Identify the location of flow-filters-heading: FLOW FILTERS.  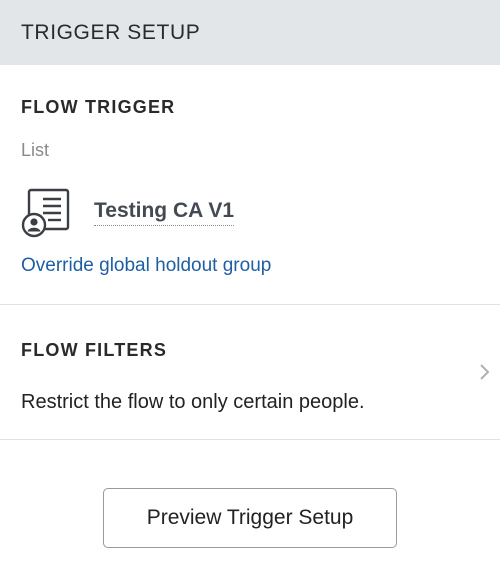
(94, 350).